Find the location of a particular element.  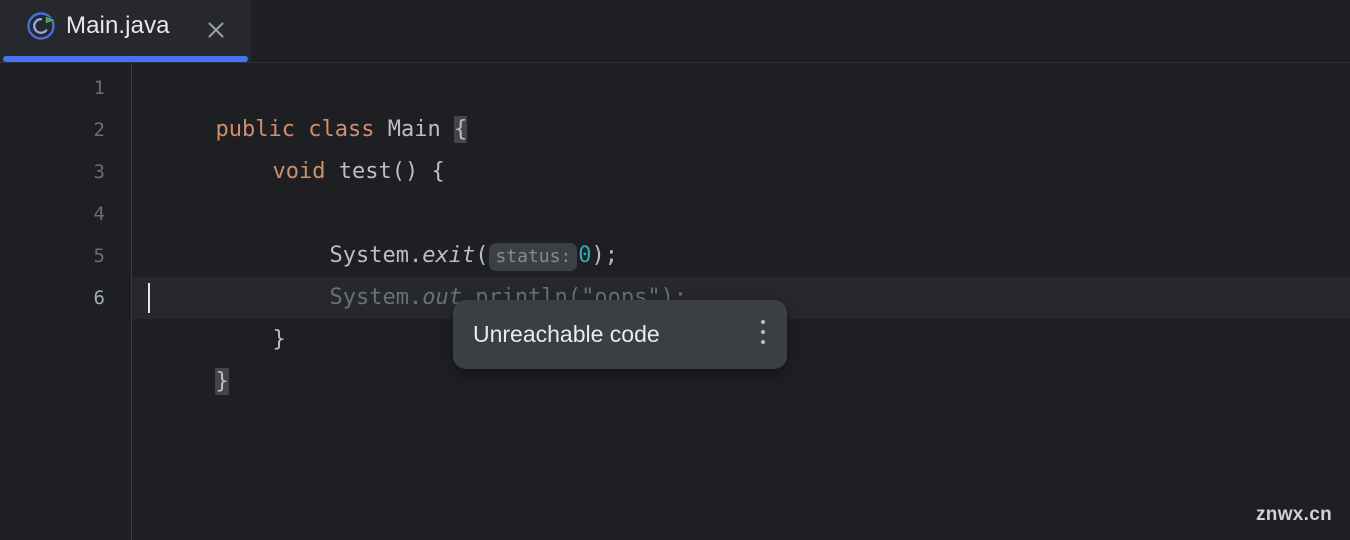

brace-match-highlight: { is located at coordinates (460, 129).